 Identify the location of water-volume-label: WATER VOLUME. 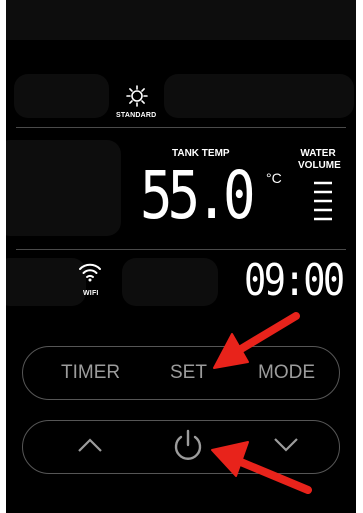
(319, 160).